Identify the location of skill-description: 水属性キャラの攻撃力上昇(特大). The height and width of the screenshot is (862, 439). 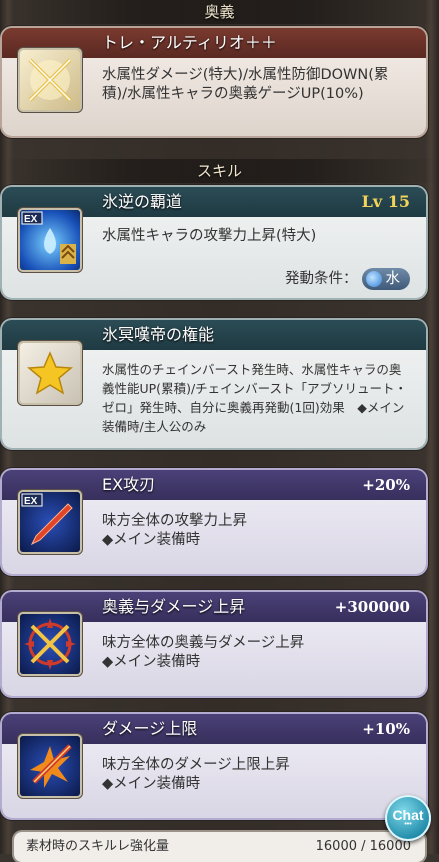
(209, 236).